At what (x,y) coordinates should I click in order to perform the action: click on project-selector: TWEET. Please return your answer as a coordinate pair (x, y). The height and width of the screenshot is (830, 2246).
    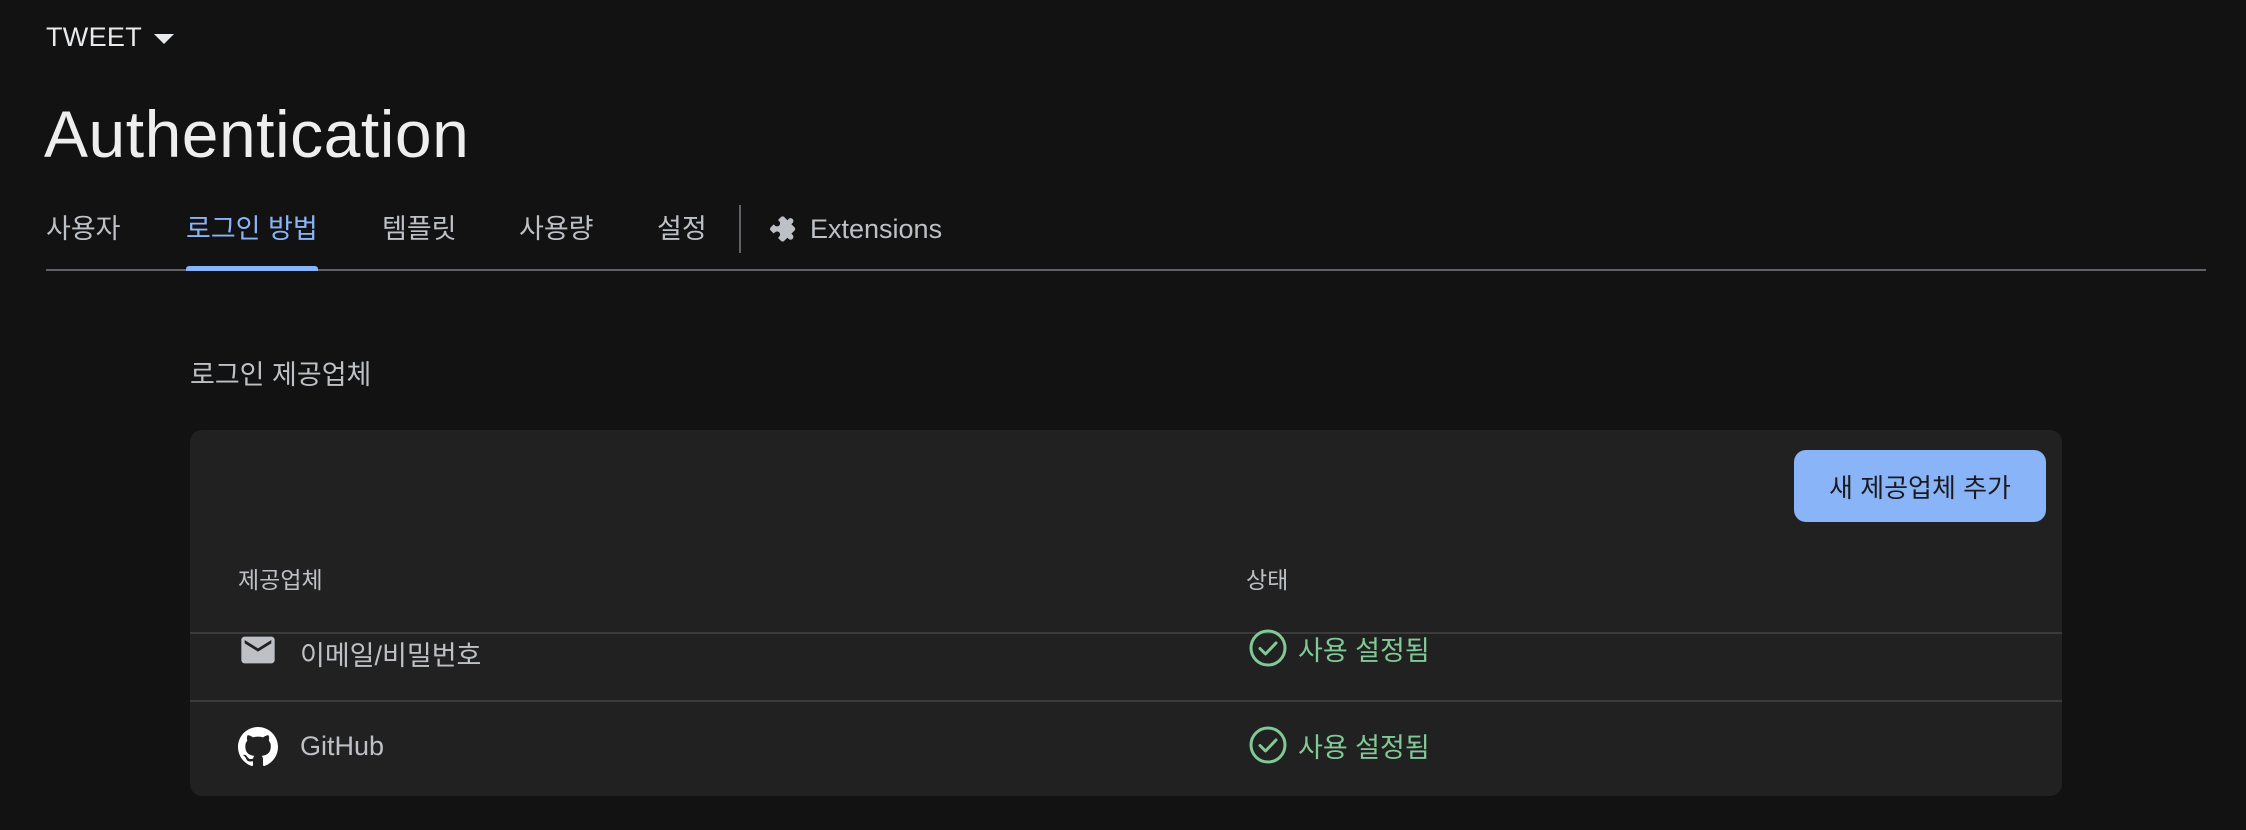
    Looking at the image, I should click on (110, 37).